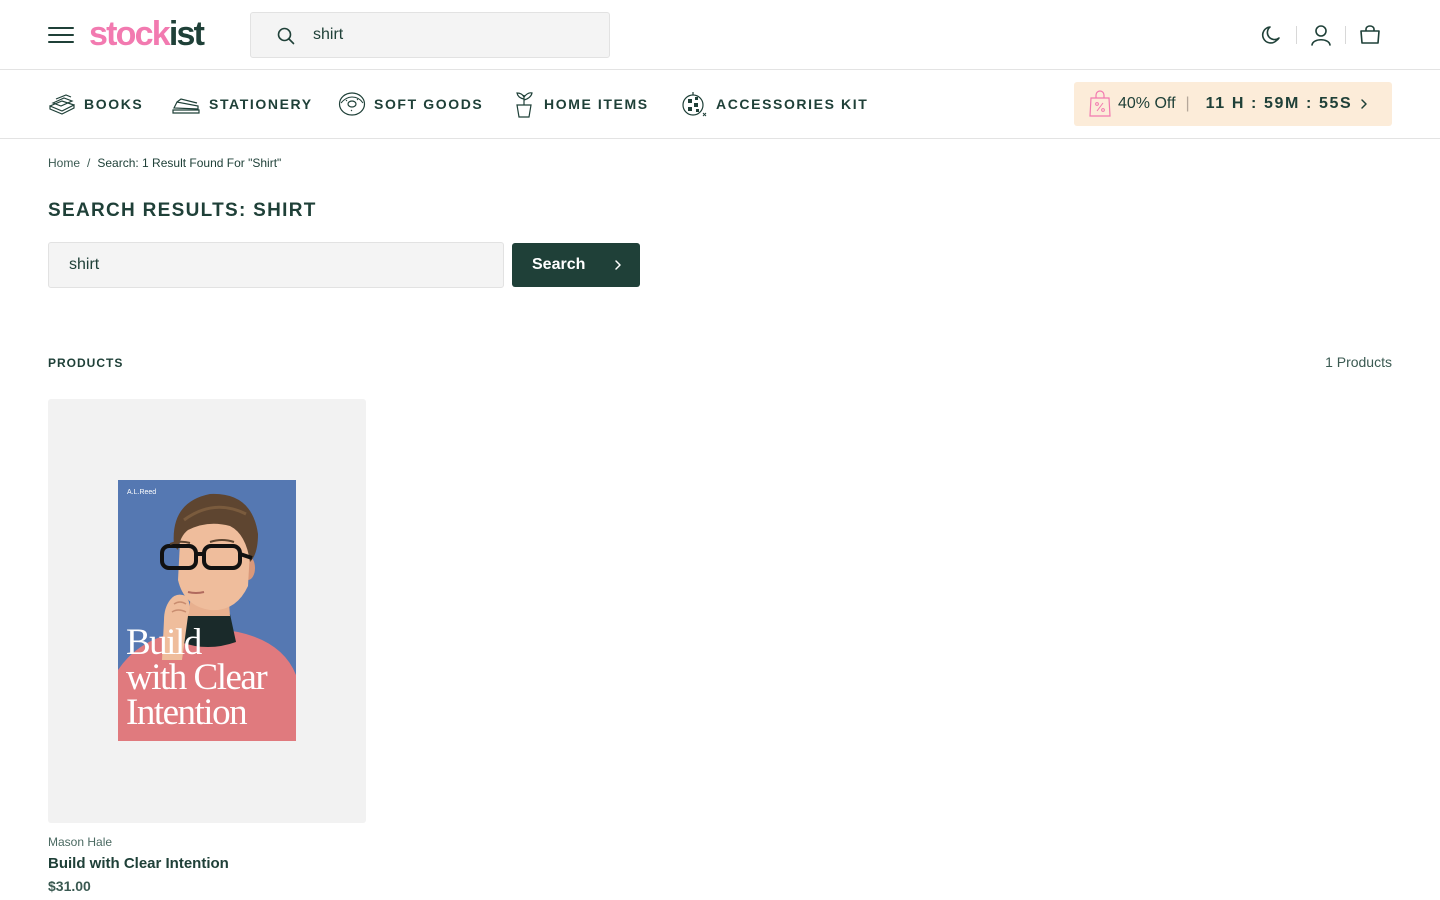 The width and height of the screenshot is (1440, 900). I want to click on user-icon, so click(1321, 35).